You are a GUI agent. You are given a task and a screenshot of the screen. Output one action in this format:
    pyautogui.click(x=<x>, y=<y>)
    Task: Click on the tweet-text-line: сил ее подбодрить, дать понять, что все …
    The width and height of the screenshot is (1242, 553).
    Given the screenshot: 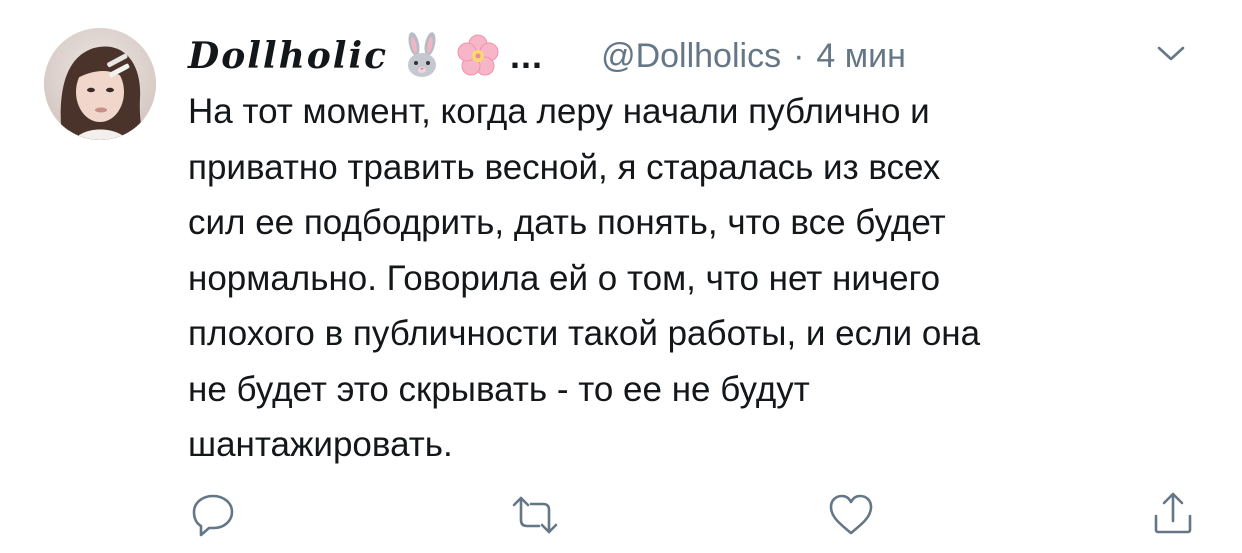 What is the action you would take?
    pyautogui.click(x=567, y=222)
    